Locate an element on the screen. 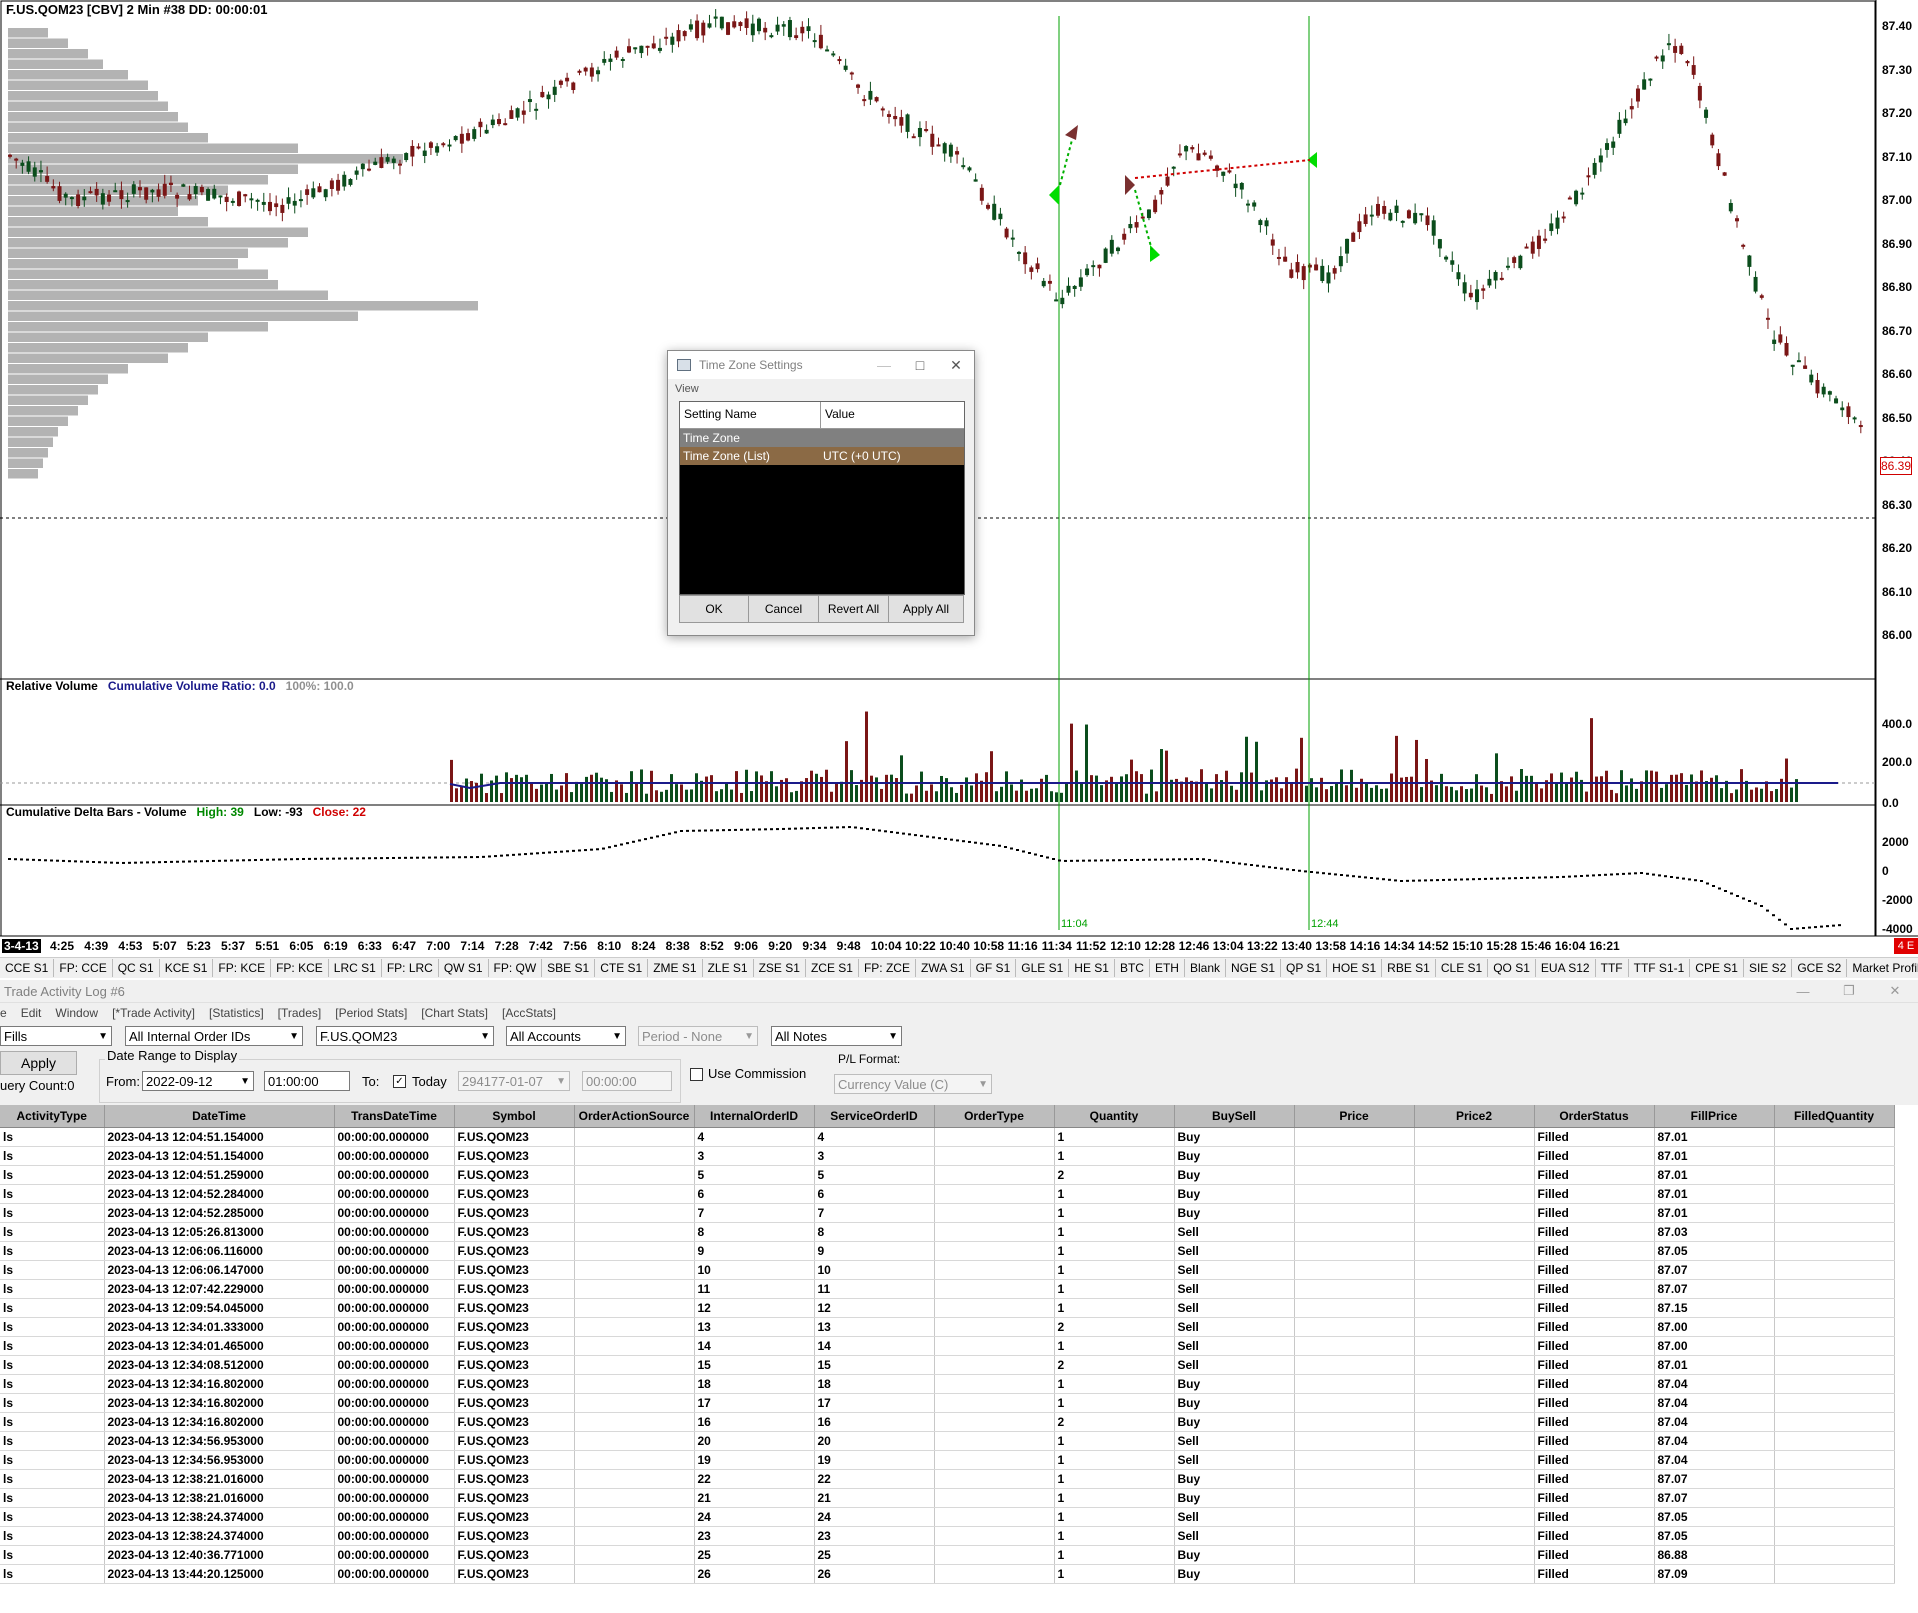  chartbook-tab: ZCE S1 is located at coordinates (832, 968).